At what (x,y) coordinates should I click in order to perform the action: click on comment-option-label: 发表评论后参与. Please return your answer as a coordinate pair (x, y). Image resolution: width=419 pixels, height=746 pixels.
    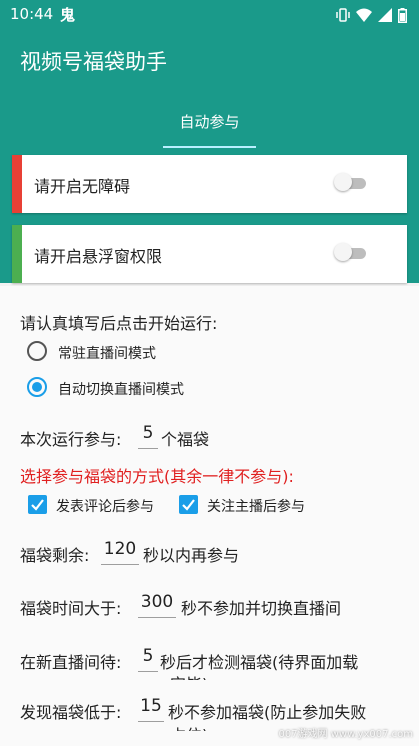
    Looking at the image, I should click on (105, 506).